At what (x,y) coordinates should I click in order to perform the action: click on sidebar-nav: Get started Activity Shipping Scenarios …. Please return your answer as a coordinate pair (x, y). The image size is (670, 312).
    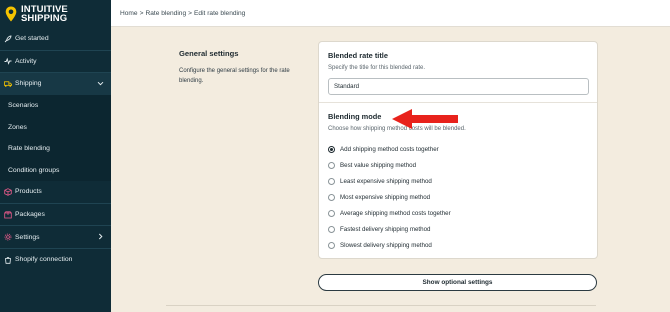
    Looking at the image, I should click on (55, 149).